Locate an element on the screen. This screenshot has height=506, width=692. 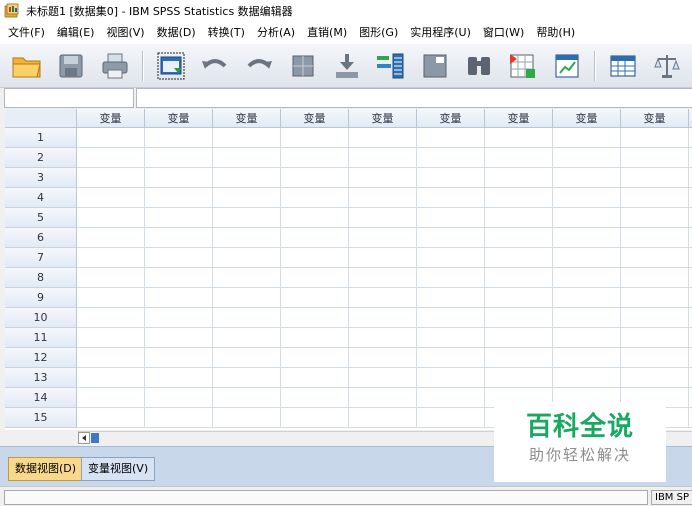
find-icon is located at coordinates (479, 66).